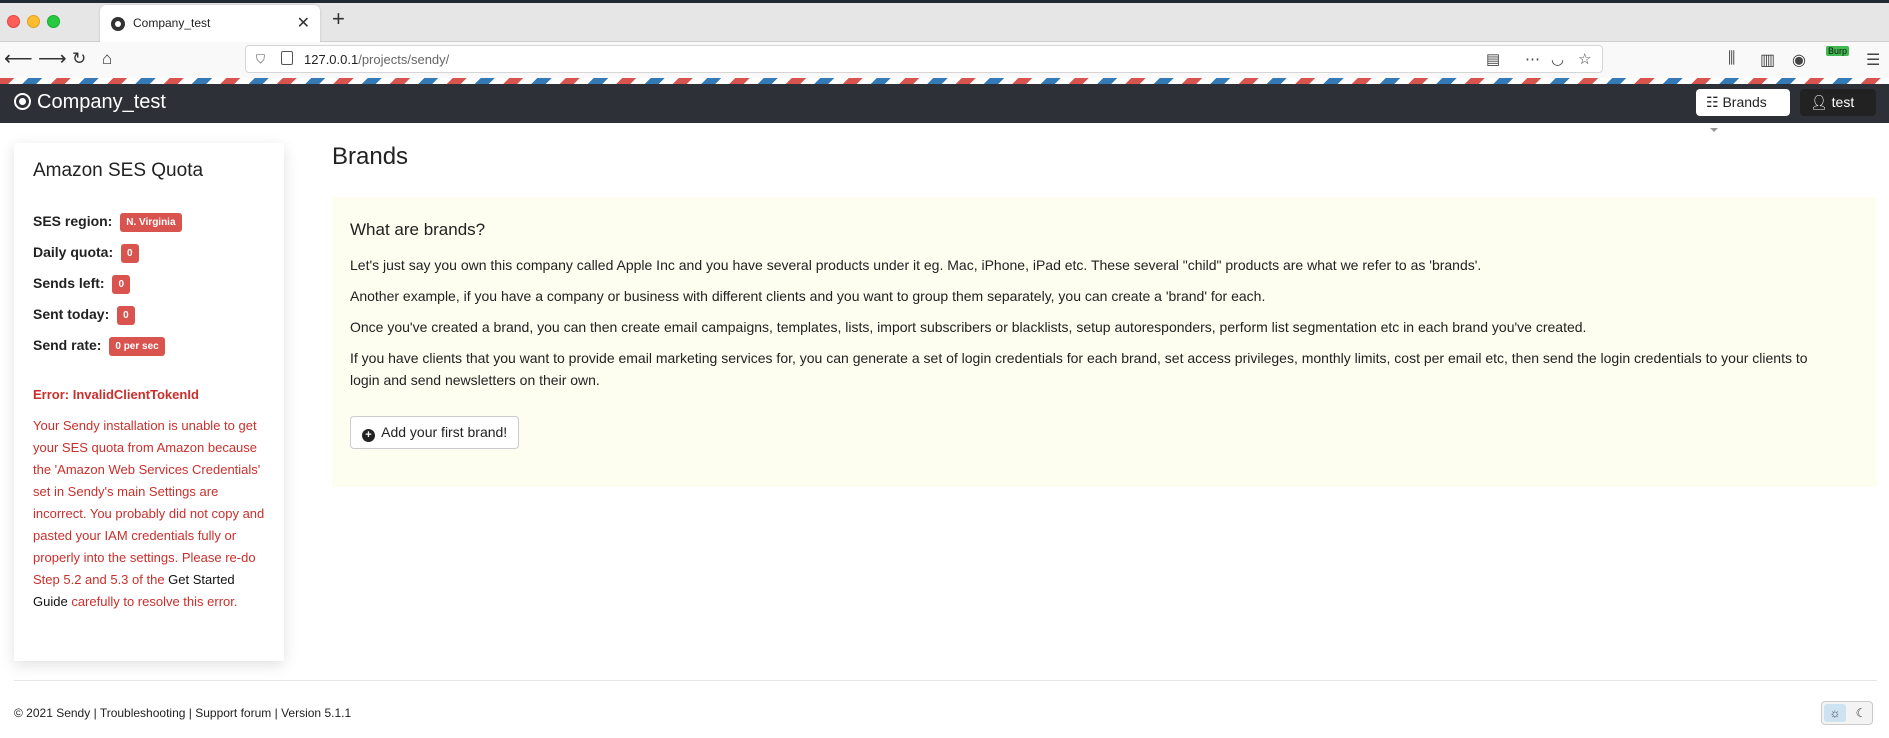  I want to click on page-info-icon, so click(287, 58).